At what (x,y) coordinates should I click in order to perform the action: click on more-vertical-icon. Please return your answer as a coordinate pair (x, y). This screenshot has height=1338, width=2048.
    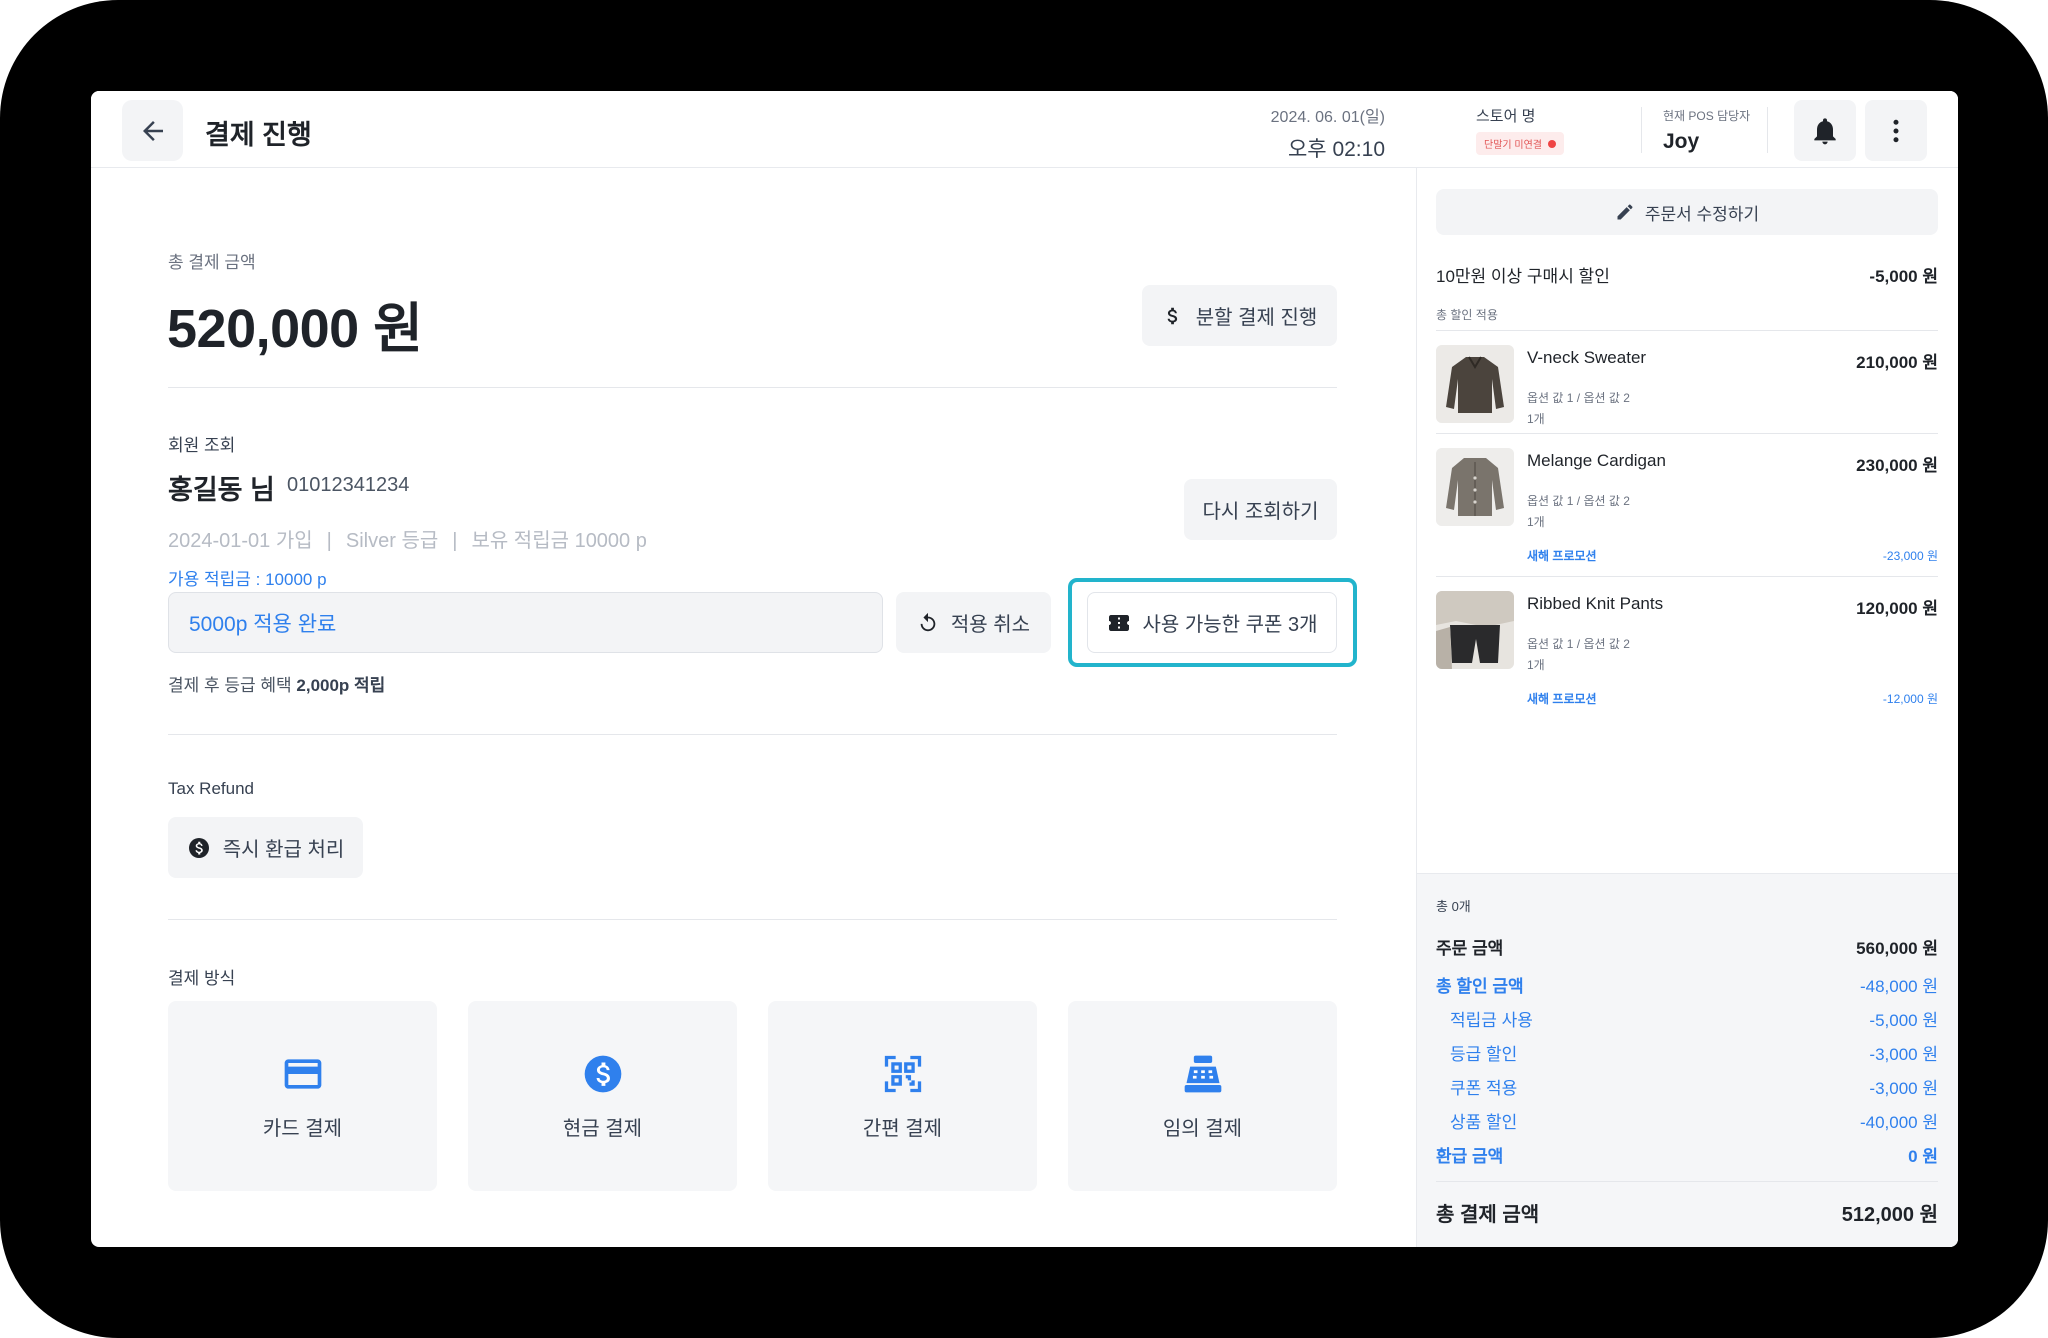
    Looking at the image, I should click on (1896, 130).